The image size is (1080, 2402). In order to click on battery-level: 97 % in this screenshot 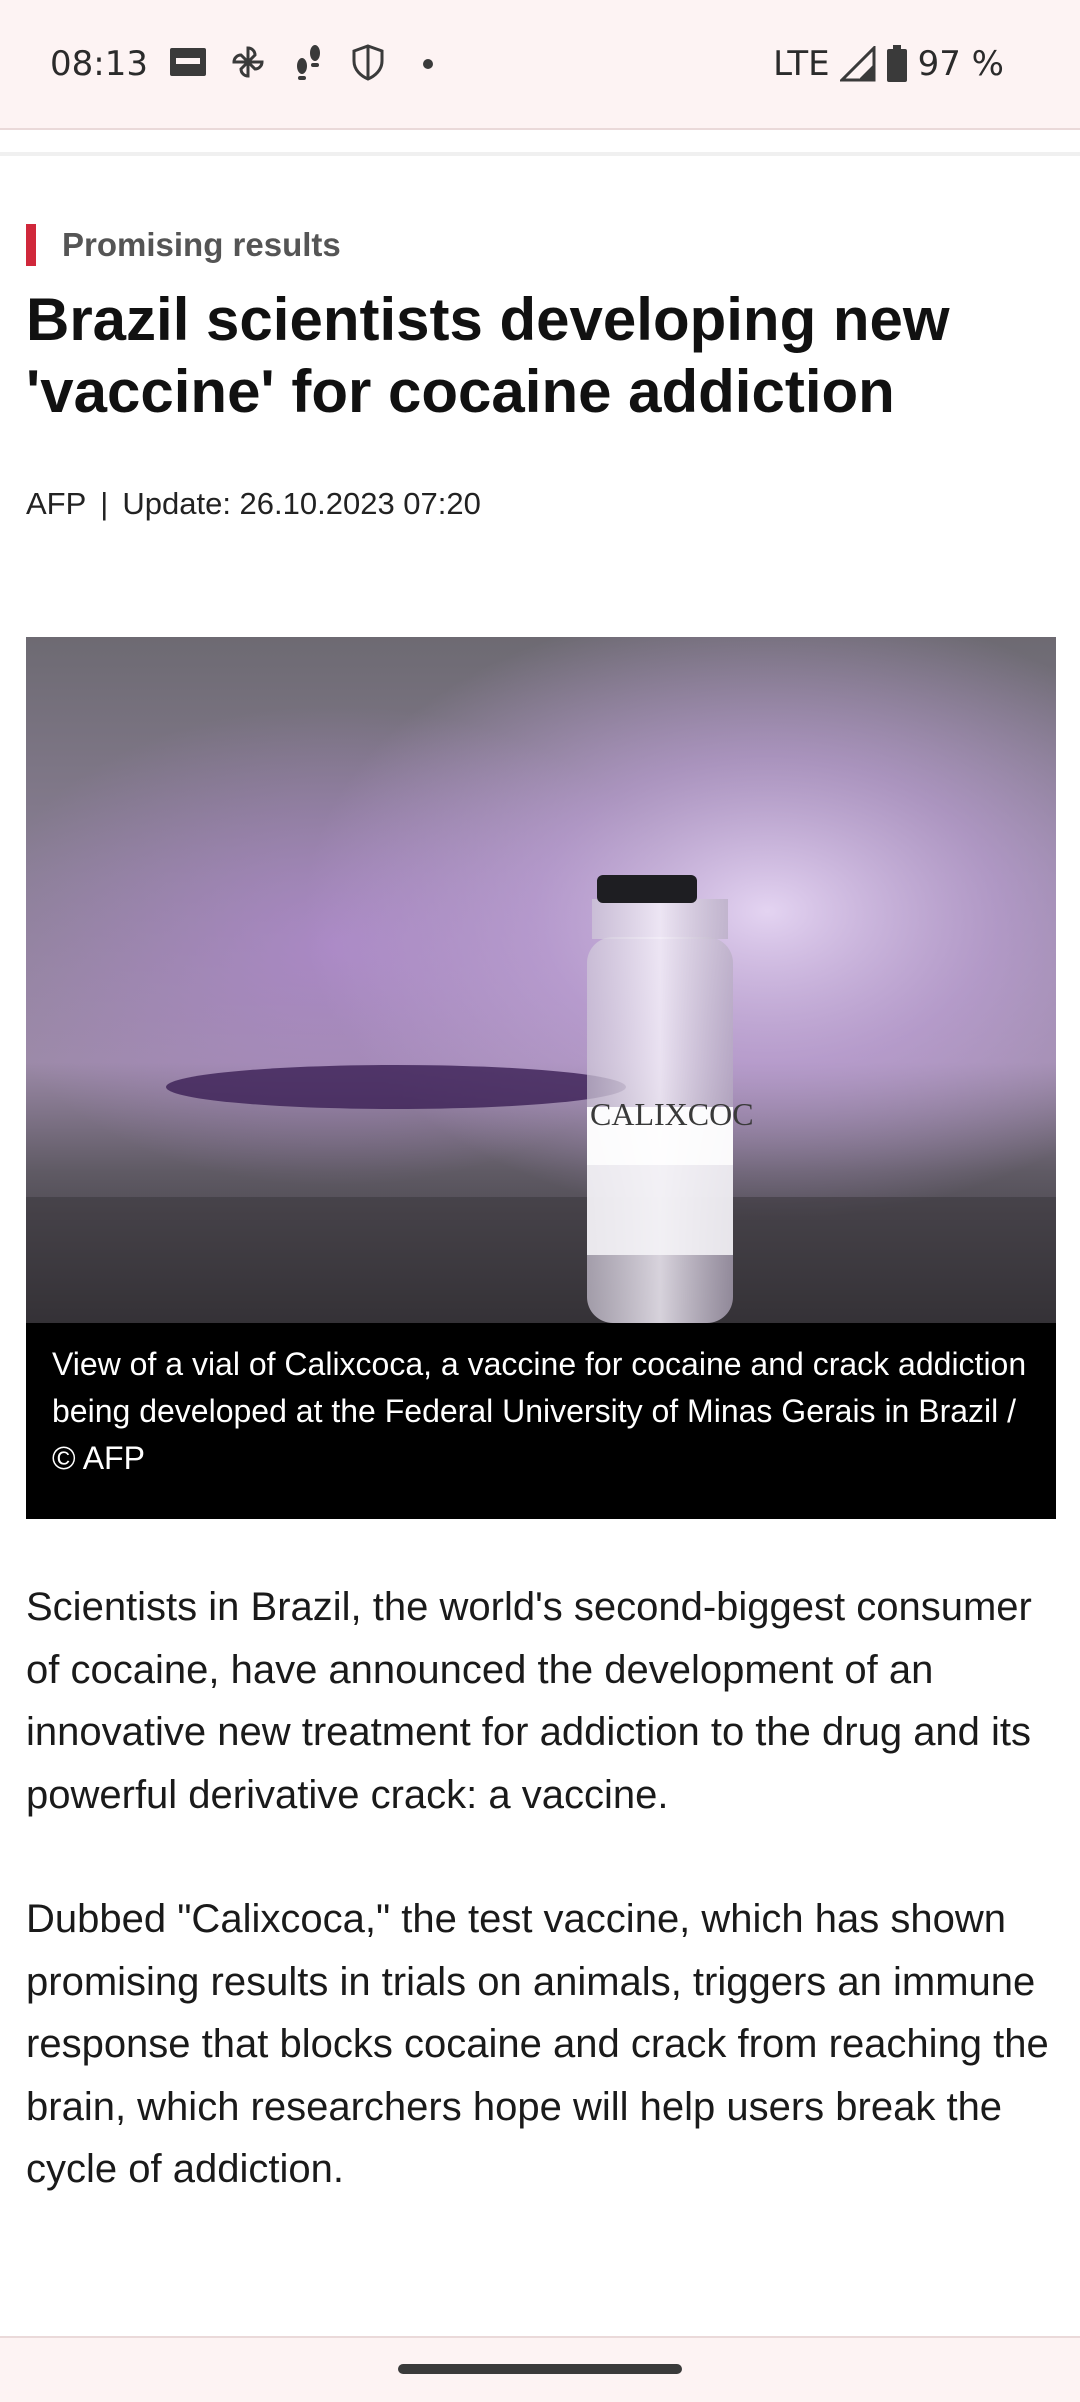, I will do `click(960, 64)`.